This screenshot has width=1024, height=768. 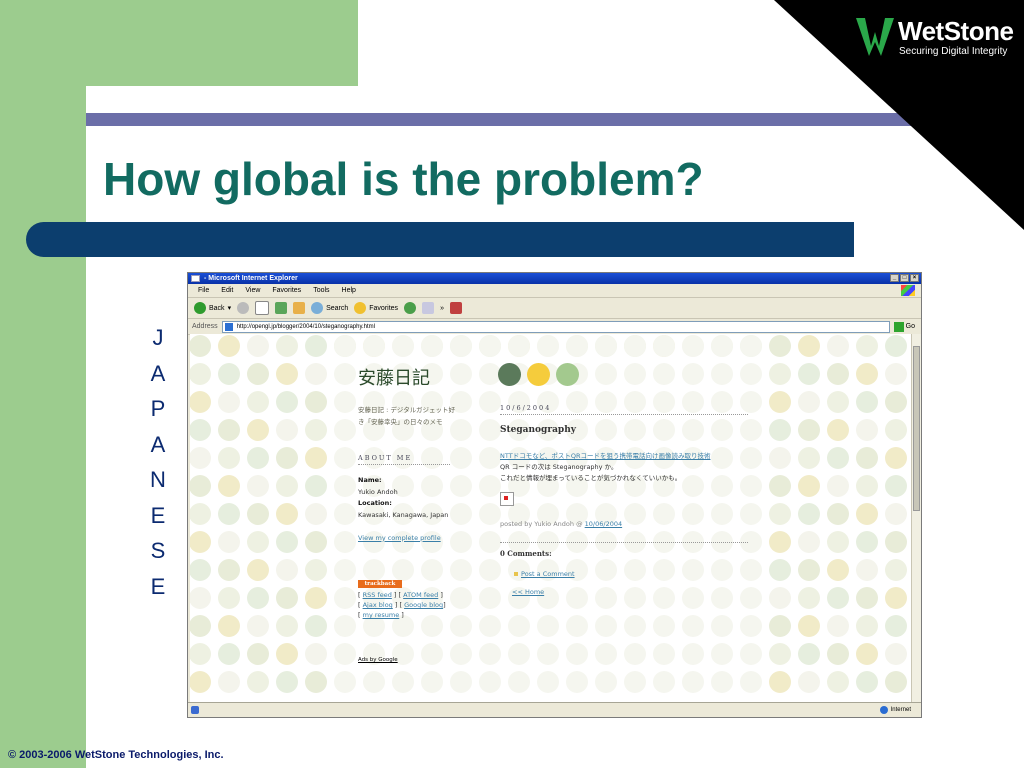 What do you see at coordinates (900, 710) in the screenshot?
I see `zone-label: Internet` at bounding box center [900, 710].